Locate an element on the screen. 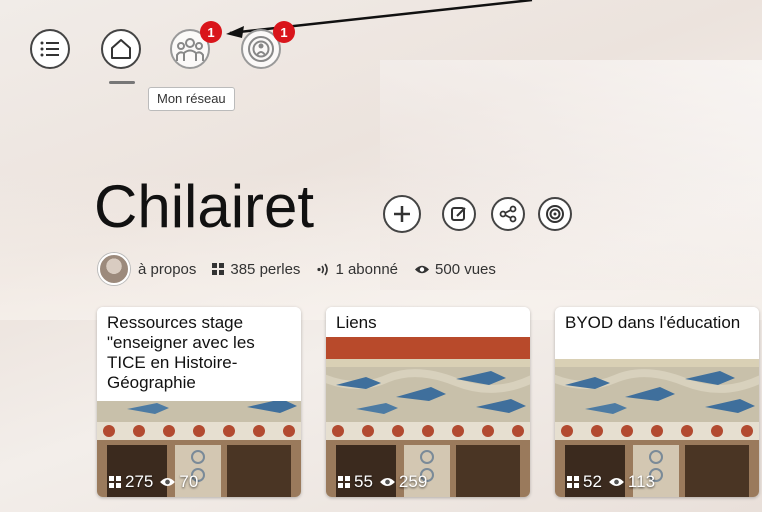  edit-button is located at coordinates (459, 214).